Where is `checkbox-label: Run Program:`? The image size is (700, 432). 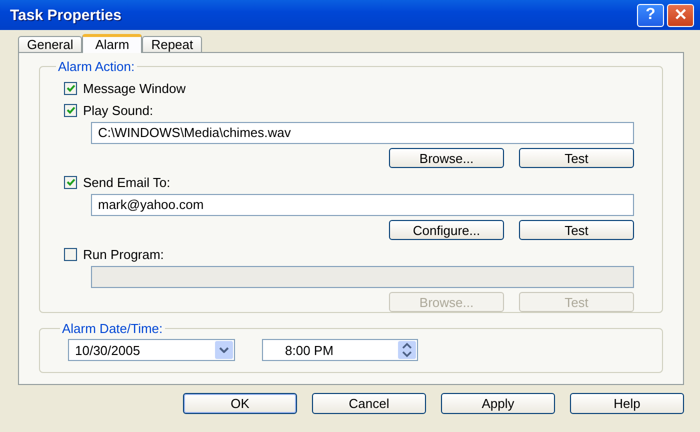
checkbox-label: Run Program: is located at coordinates (123, 254).